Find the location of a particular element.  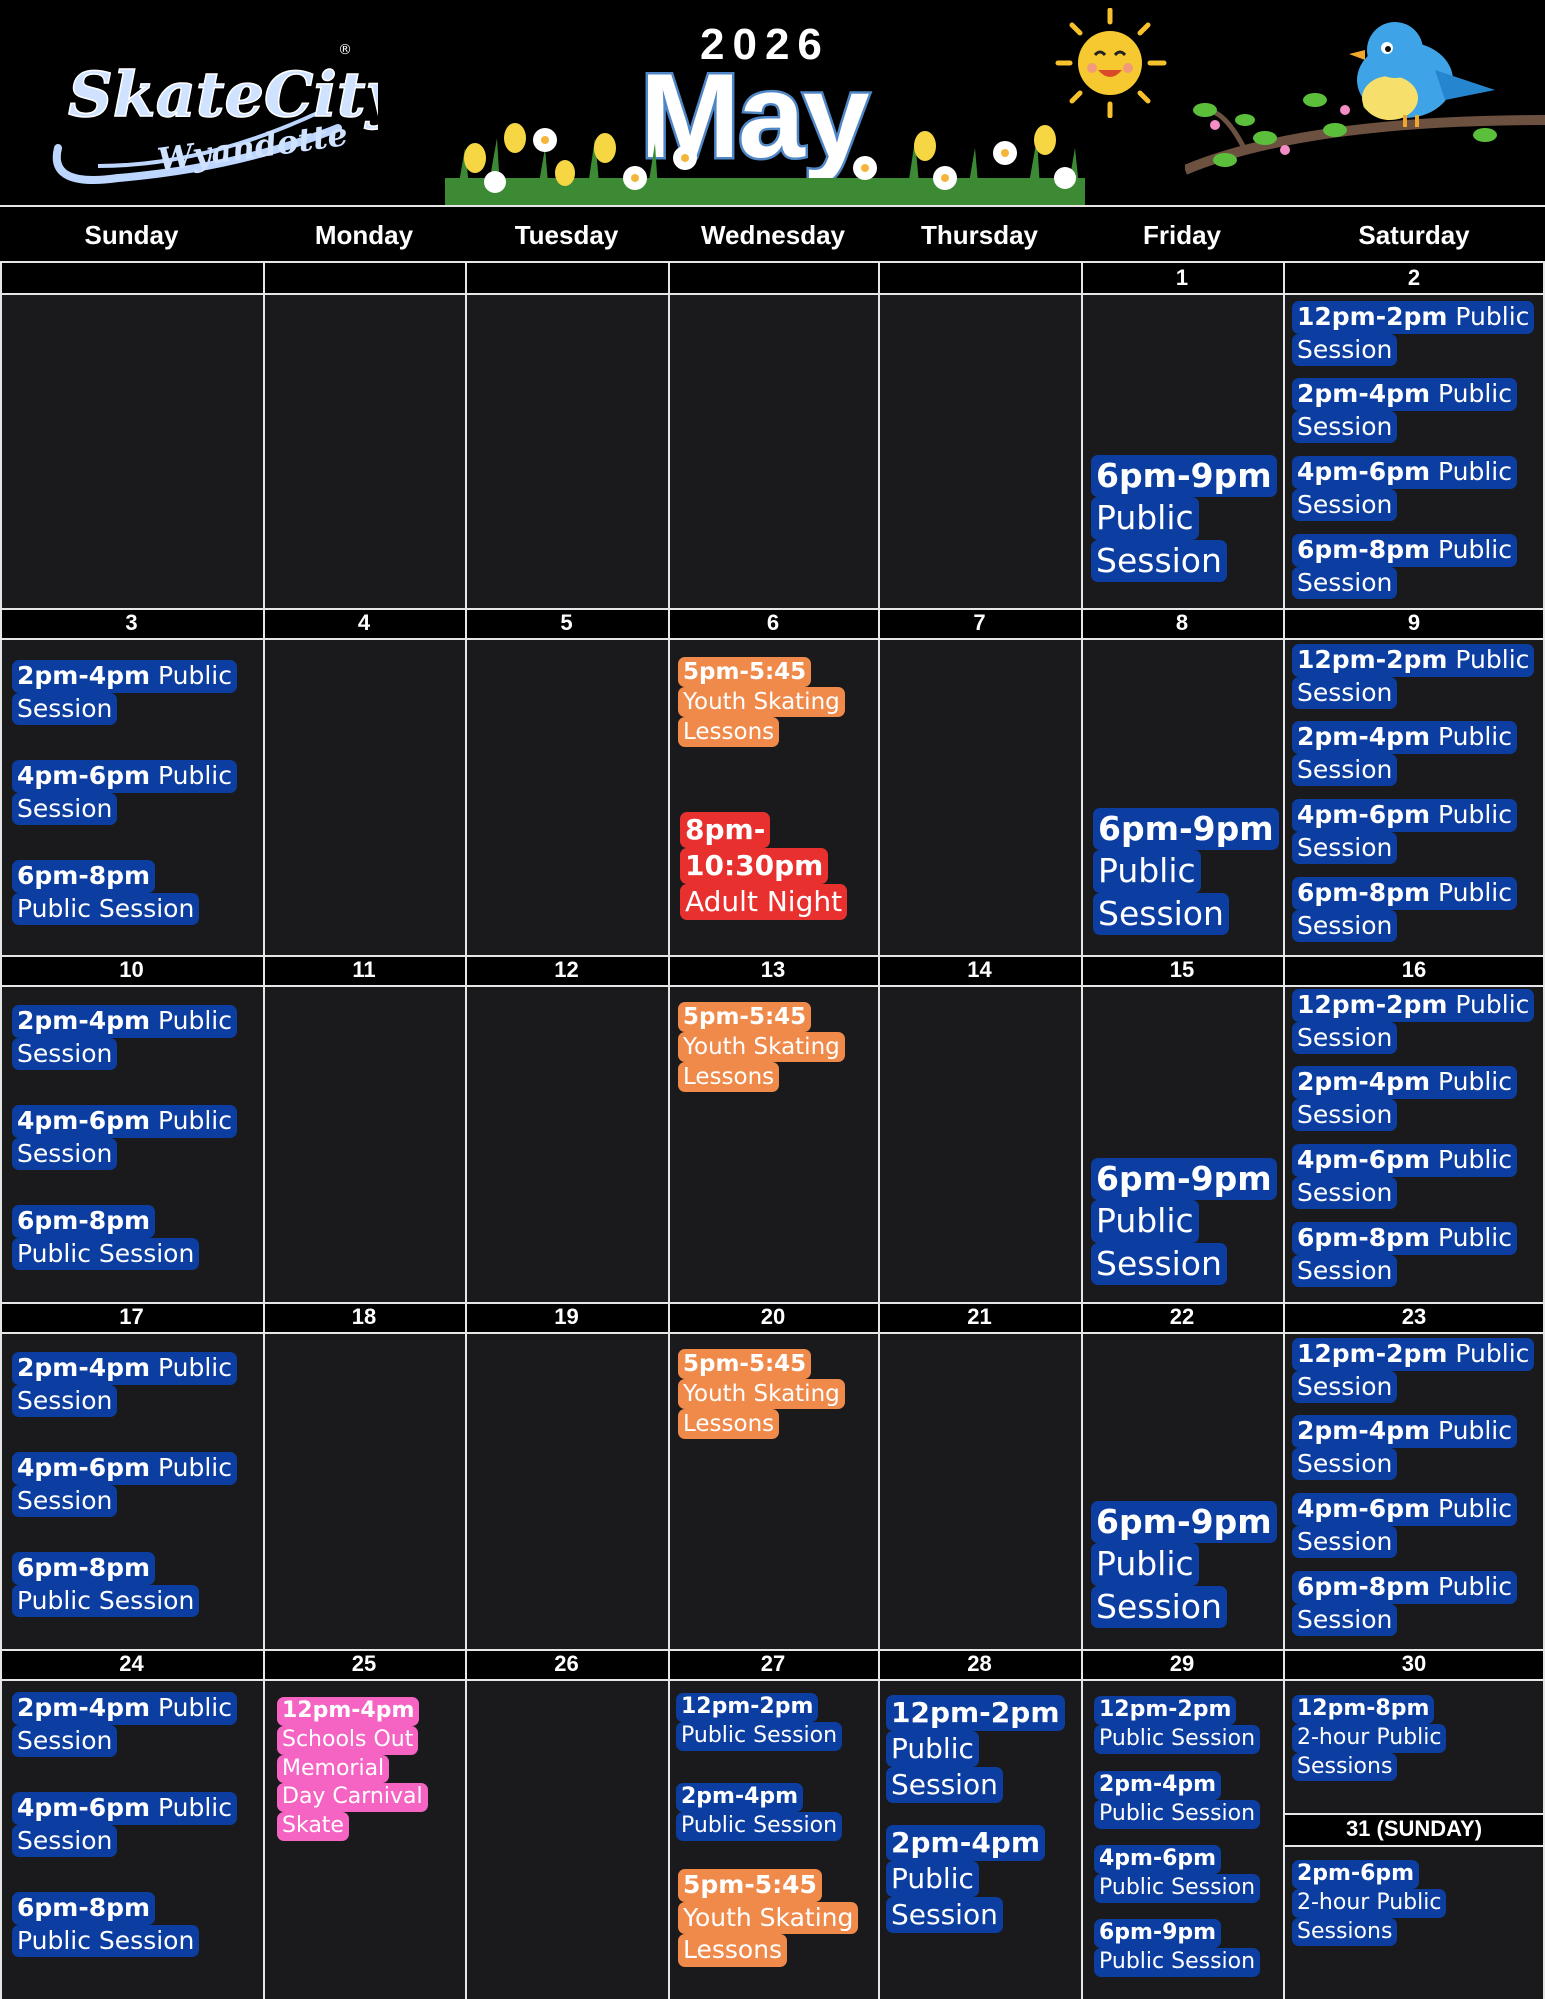

event-time: 5pm-5:45 is located at coordinates (745, 672).